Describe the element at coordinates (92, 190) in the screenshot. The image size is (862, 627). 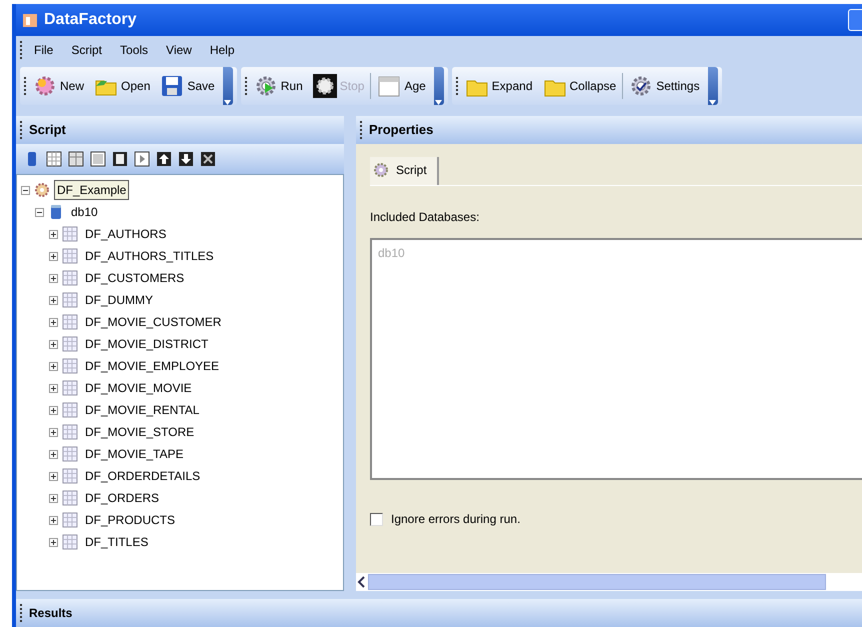
I see `tree-item: DF_Example` at that location.